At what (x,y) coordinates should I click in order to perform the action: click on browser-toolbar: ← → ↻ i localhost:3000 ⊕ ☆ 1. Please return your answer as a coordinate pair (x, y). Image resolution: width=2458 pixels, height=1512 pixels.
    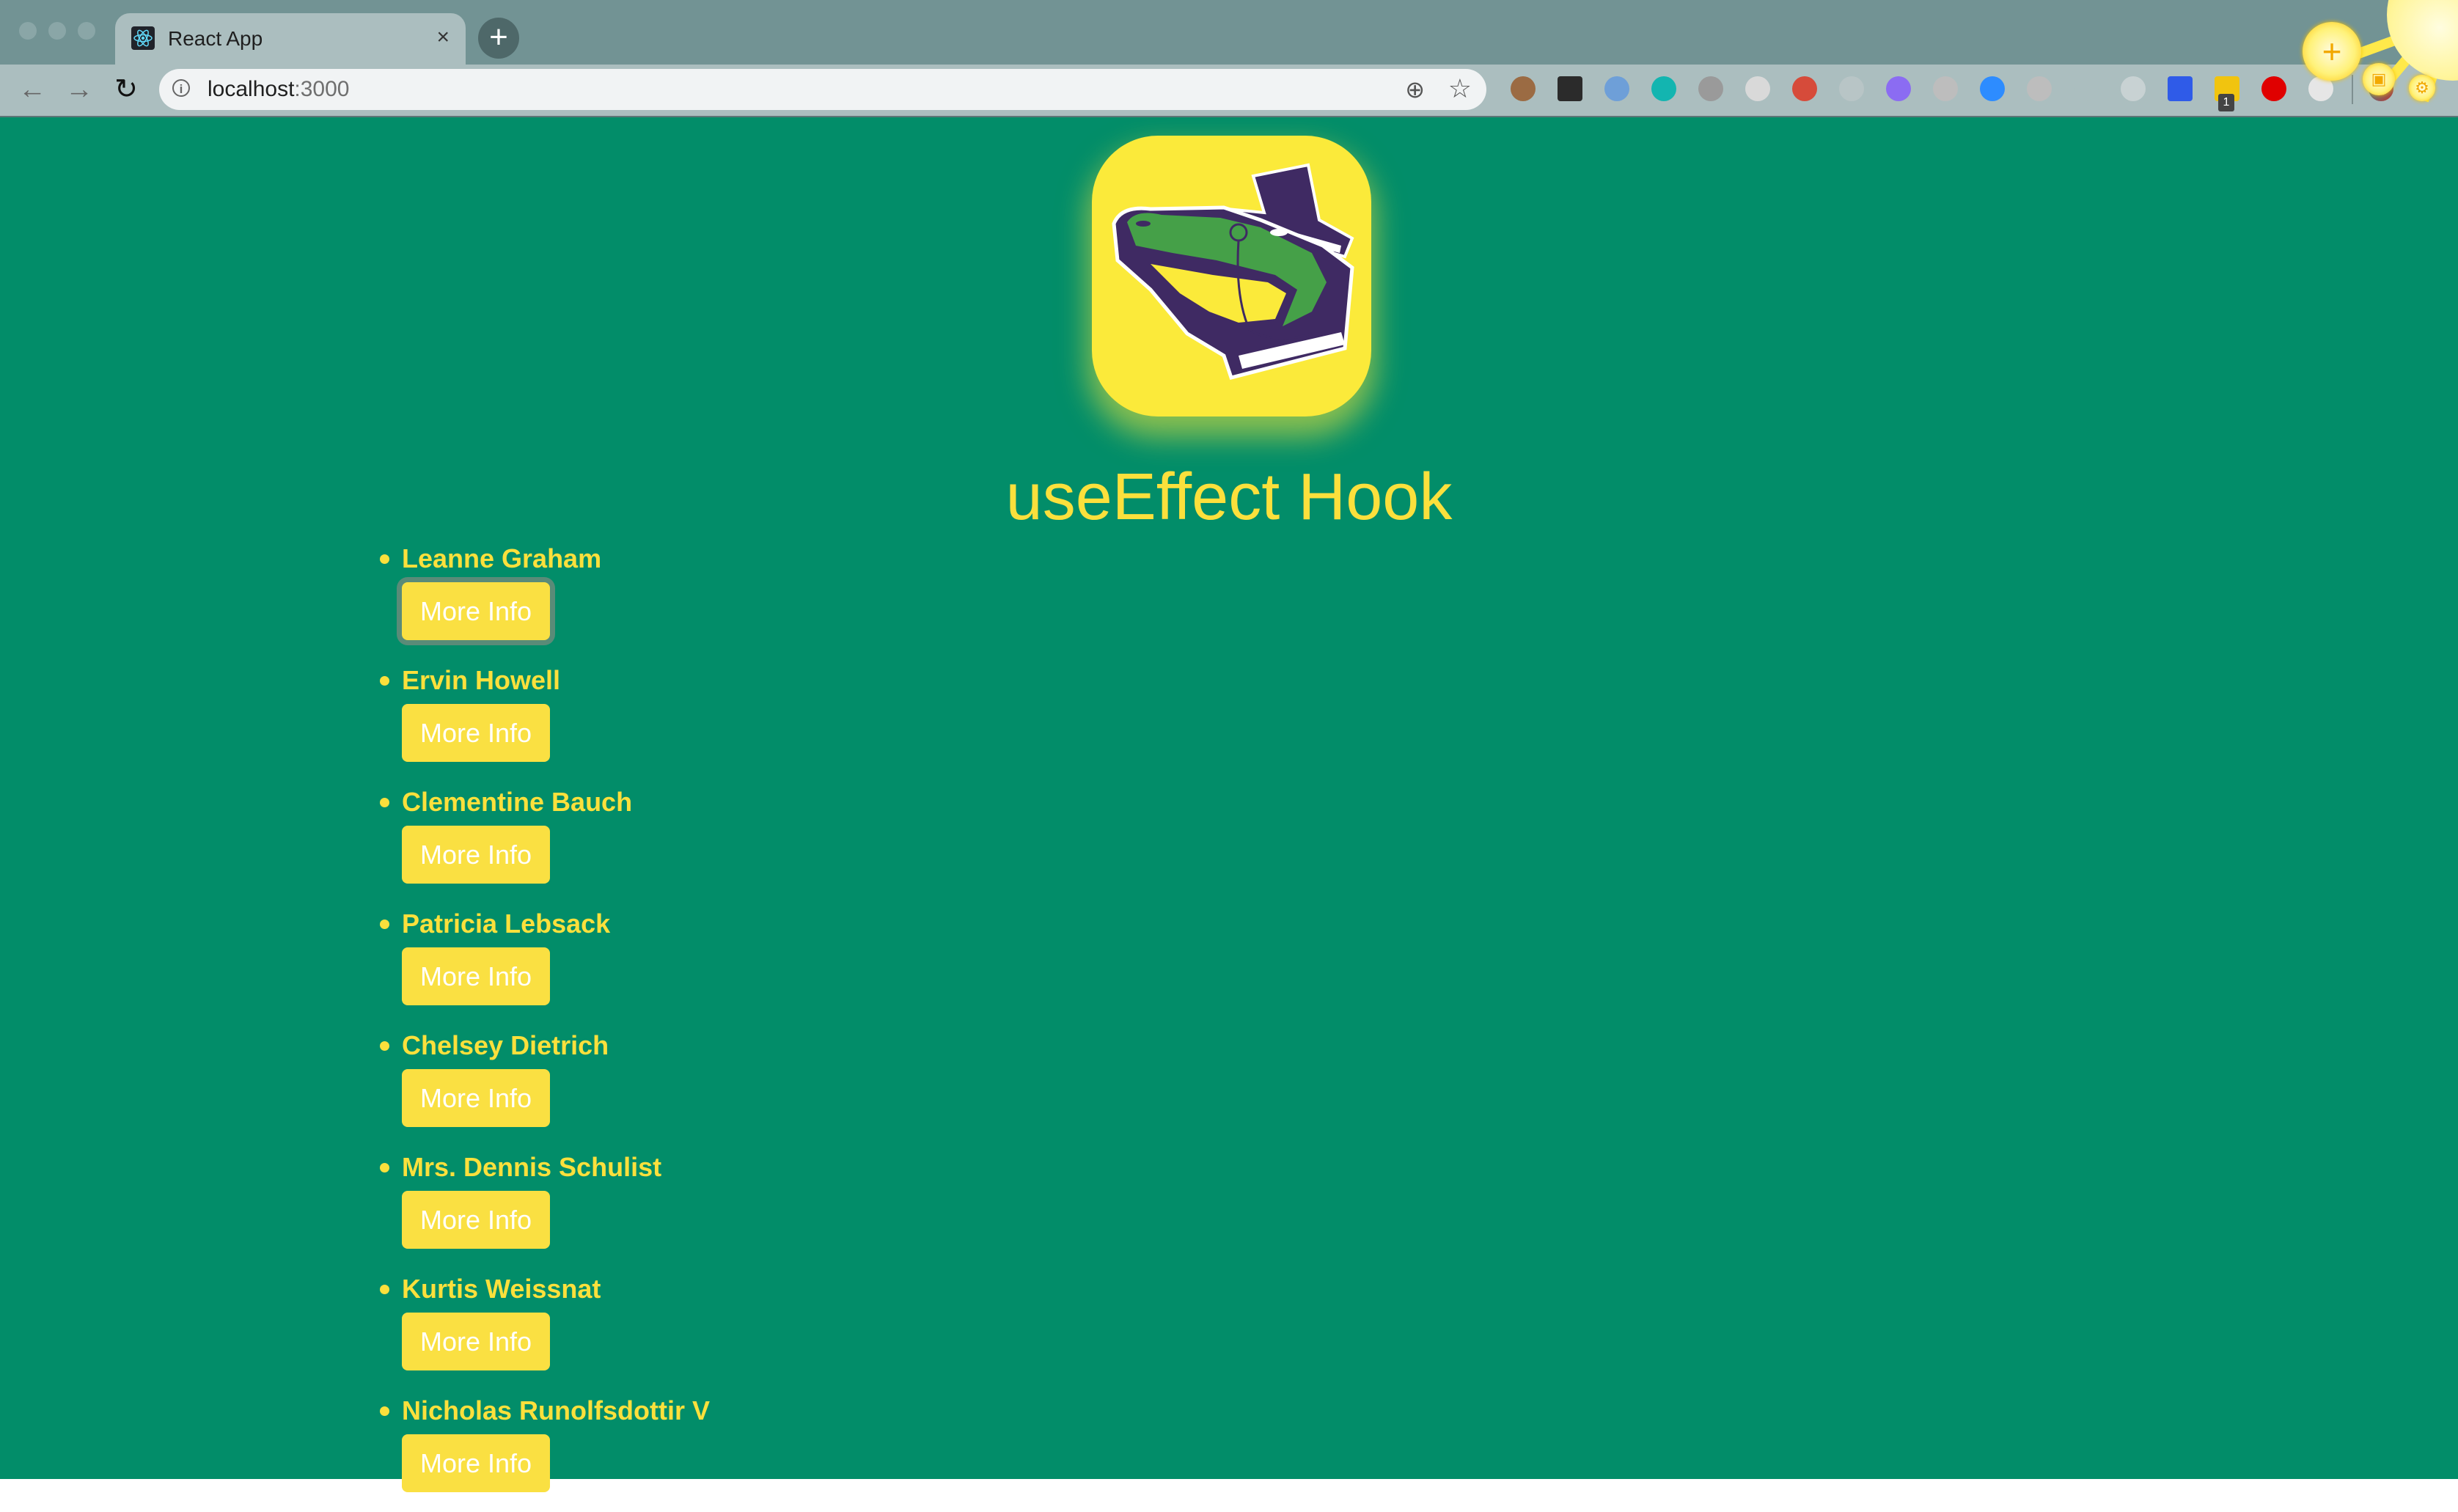
    Looking at the image, I should click on (1229, 91).